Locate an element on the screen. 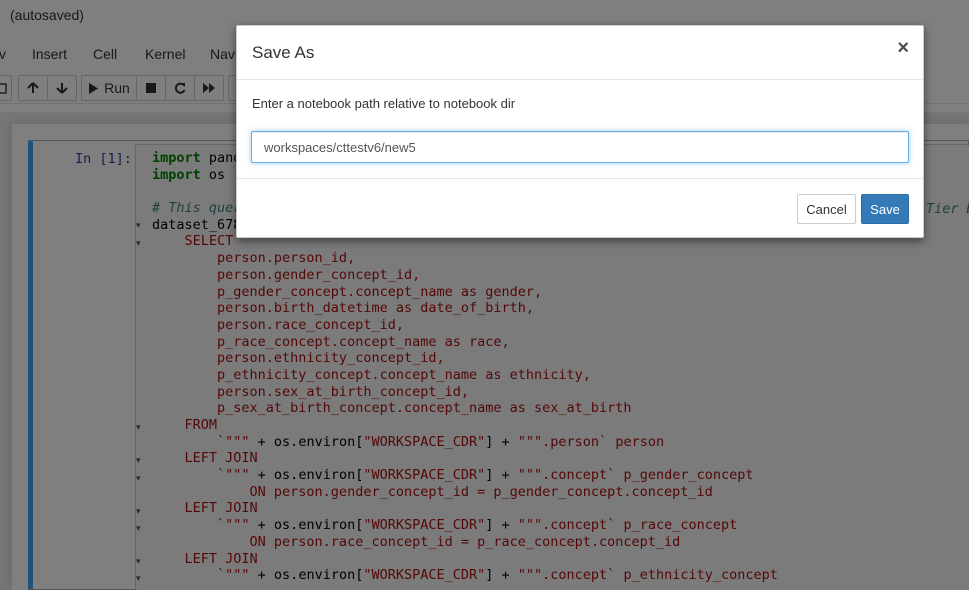 This screenshot has height=590, width=969. dialog-title: Save As is located at coordinates (283, 52).